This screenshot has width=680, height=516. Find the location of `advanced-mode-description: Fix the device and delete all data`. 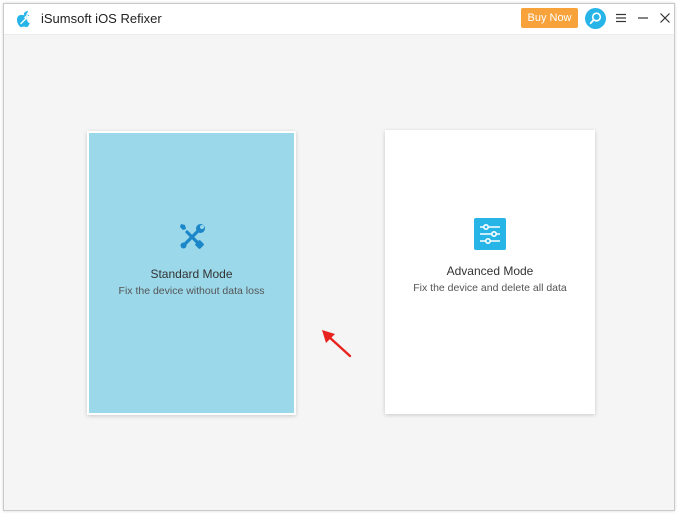

advanced-mode-description: Fix the device and delete all data is located at coordinates (490, 288).